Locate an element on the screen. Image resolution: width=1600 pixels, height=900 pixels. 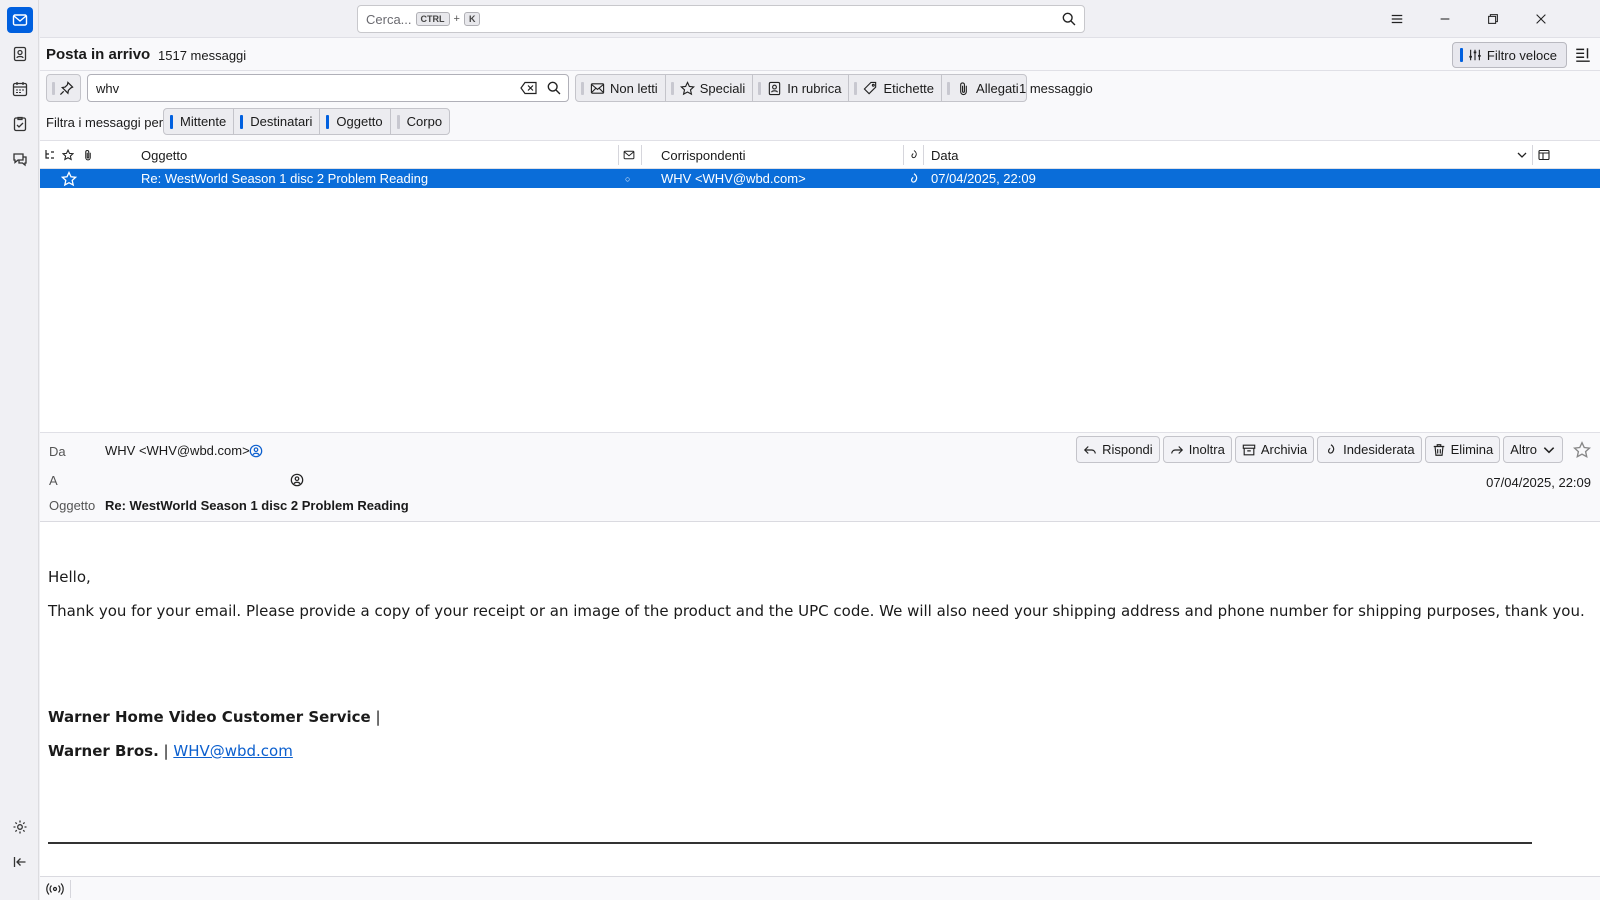
thread-list-header: Oggetto Corrispondenti Data is located at coordinates (820, 155).